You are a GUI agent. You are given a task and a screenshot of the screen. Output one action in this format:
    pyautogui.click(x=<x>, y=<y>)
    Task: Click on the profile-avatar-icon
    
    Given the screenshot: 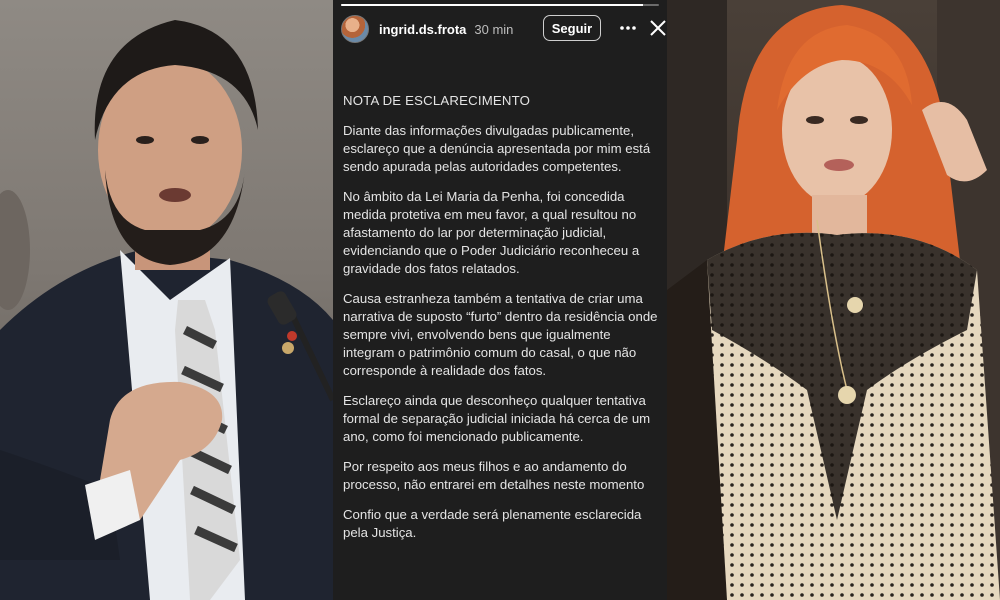 What is the action you would take?
    pyautogui.click(x=355, y=29)
    